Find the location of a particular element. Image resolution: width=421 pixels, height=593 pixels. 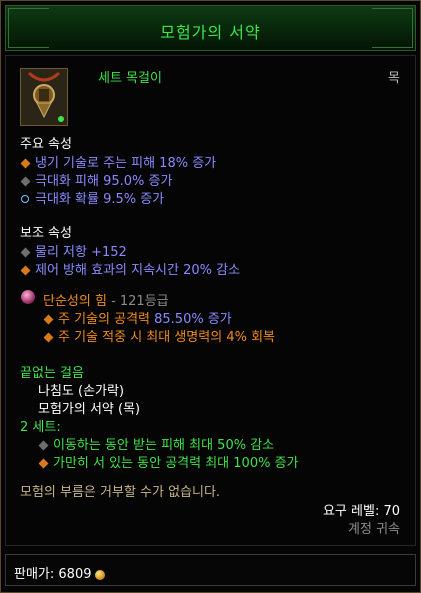

set-piece: 모험가의 서약 (목) is located at coordinates (89, 409).